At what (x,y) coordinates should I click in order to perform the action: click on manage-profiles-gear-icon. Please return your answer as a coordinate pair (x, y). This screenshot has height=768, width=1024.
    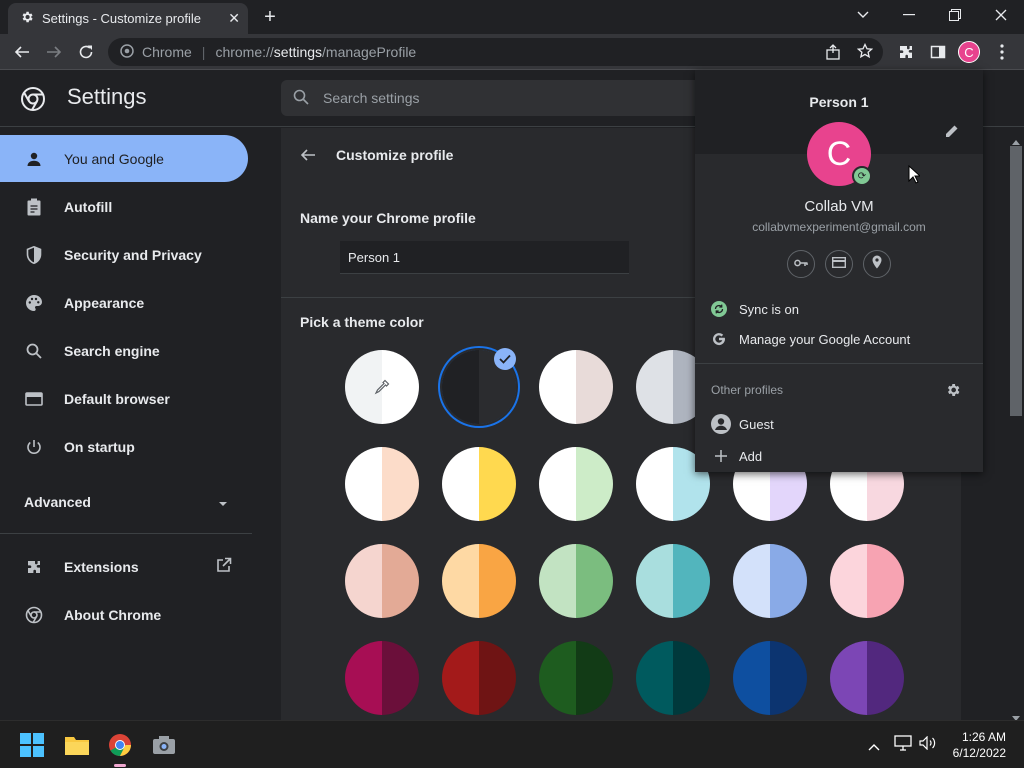
    Looking at the image, I should click on (953, 392).